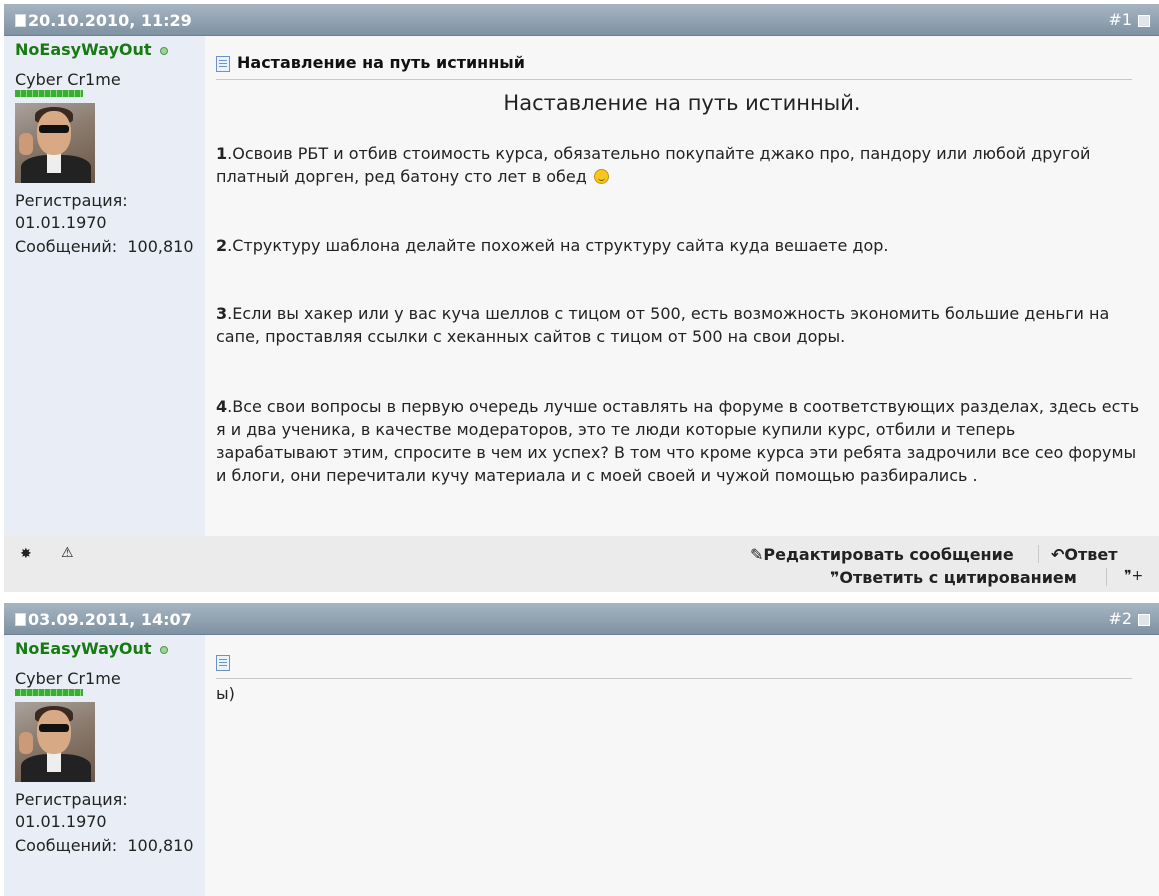  I want to click on quote-icon: ❞, so click(835, 577).